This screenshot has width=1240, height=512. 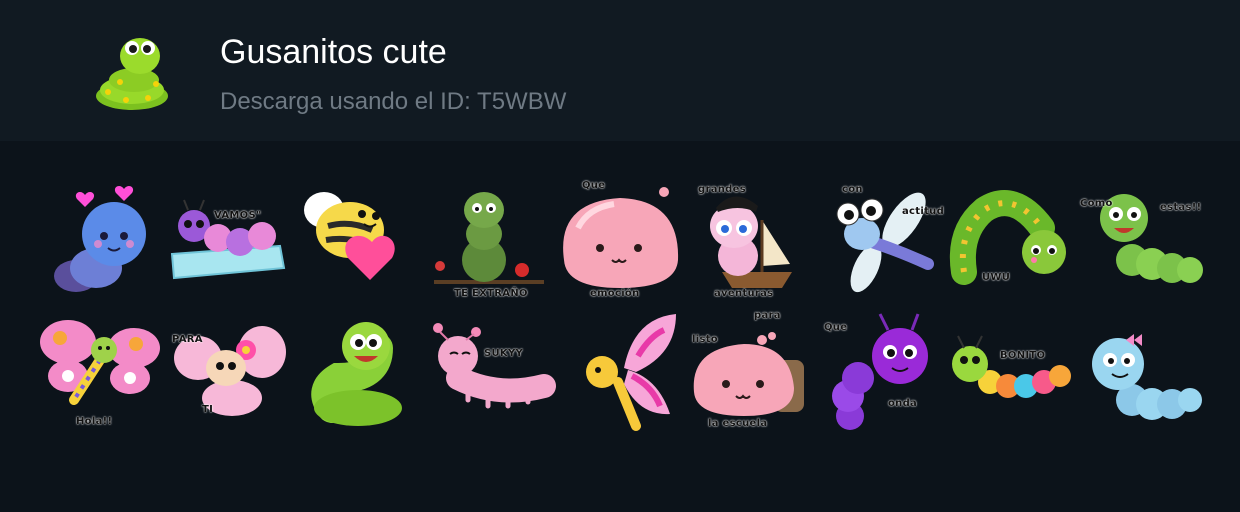 I want to click on sticker-rainbow-caterpillar-bonito: BONITO, so click(x=1009, y=374).